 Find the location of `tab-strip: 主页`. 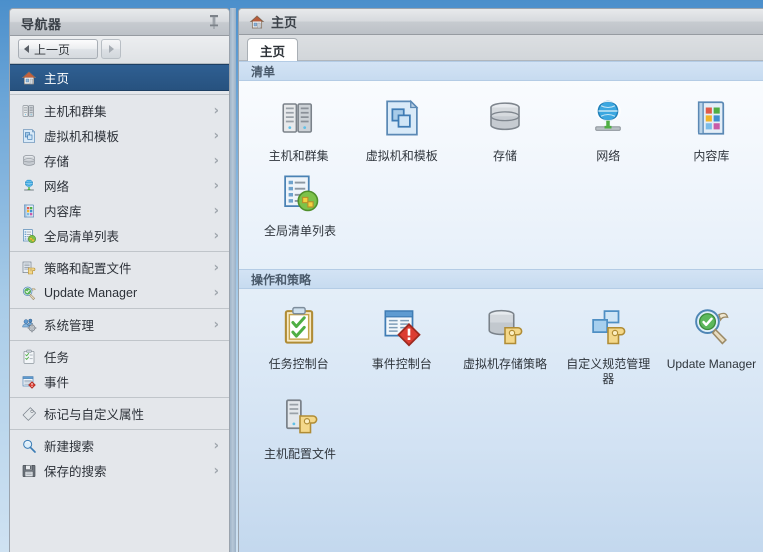

tab-strip: 主页 is located at coordinates (501, 48).